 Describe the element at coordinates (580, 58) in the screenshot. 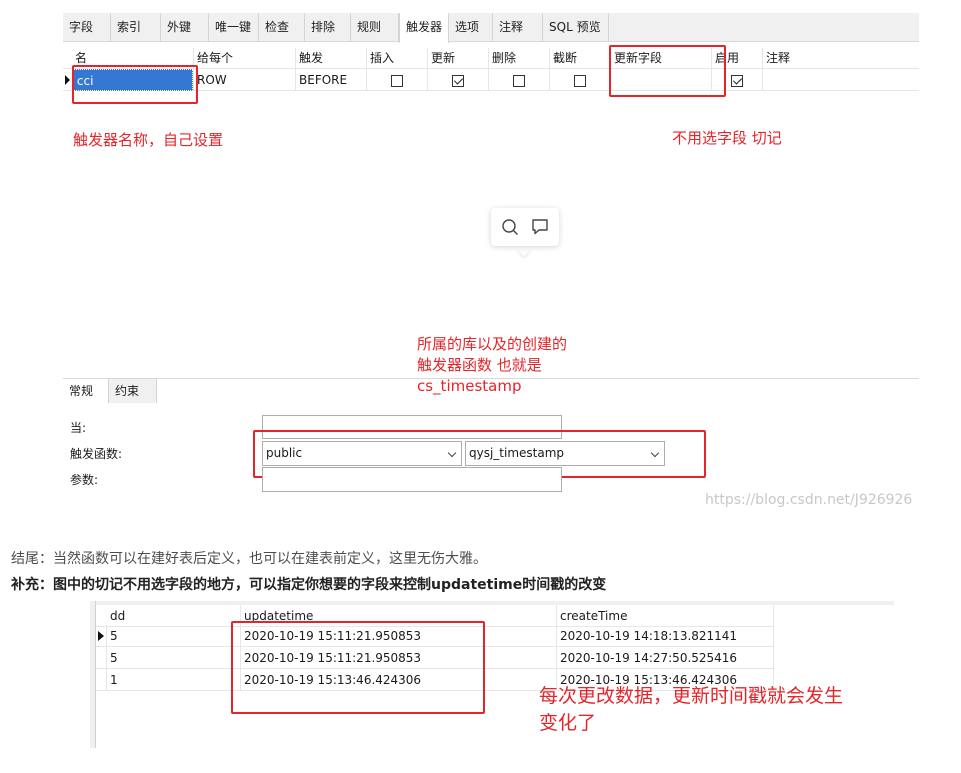

I see `column-header-truncate: 截断` at that location.